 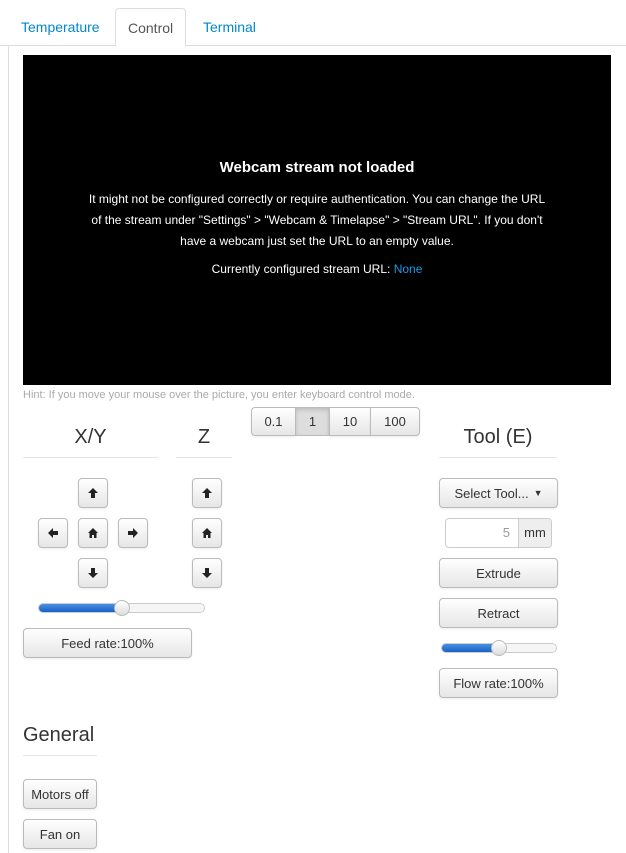 I want to click on x-plus-button, so click(x=133, y=533).